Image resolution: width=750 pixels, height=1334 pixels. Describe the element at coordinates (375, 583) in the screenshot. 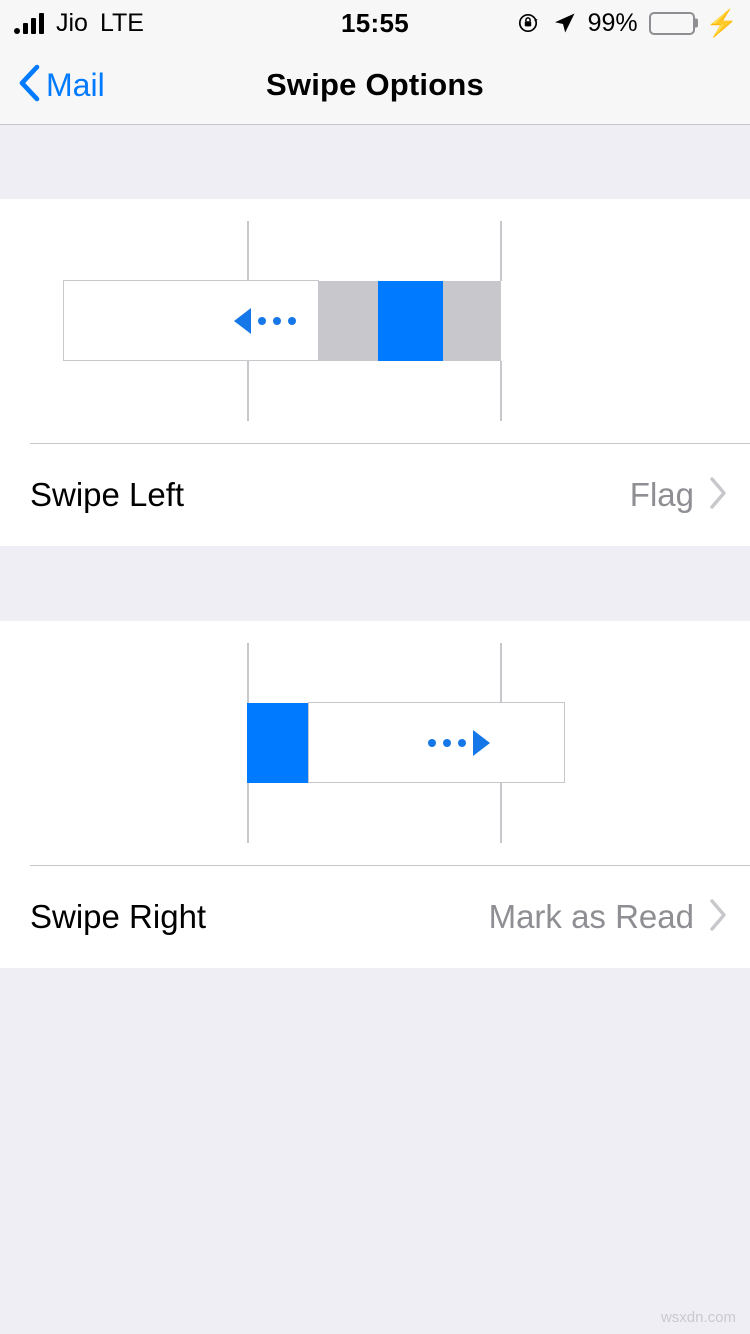

I see `group-spacer-middle` at that location.